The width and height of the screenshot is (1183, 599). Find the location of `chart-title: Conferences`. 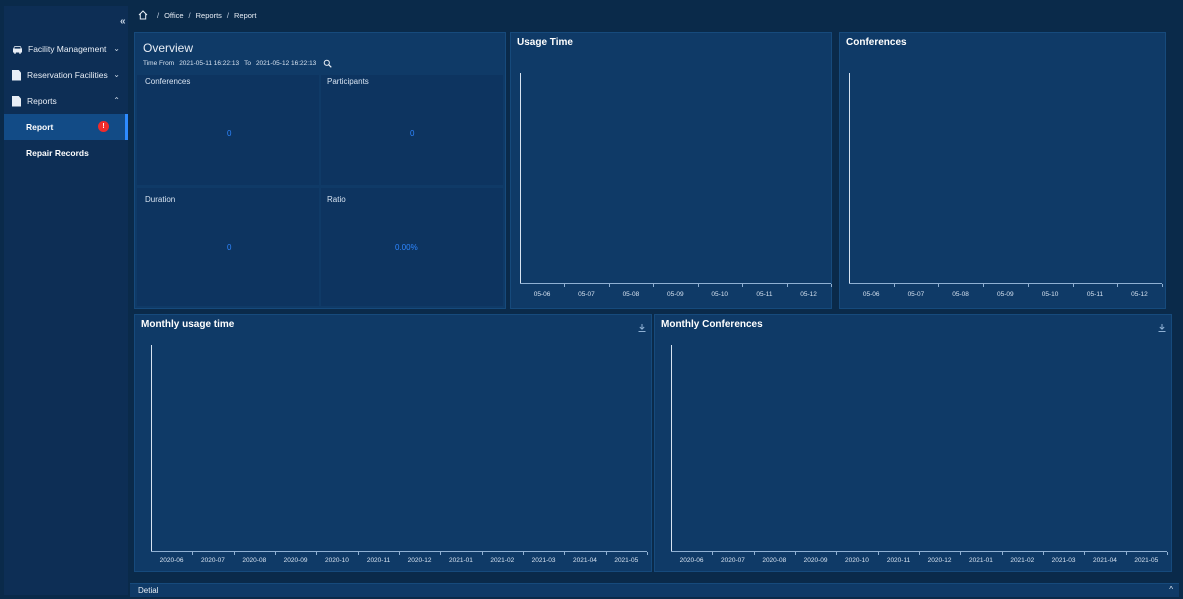

chart-title: Conferences is located at coordinates (876, 42).